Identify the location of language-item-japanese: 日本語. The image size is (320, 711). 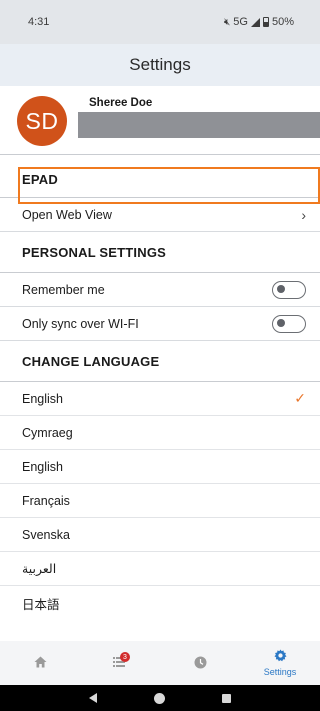
(160, 603).